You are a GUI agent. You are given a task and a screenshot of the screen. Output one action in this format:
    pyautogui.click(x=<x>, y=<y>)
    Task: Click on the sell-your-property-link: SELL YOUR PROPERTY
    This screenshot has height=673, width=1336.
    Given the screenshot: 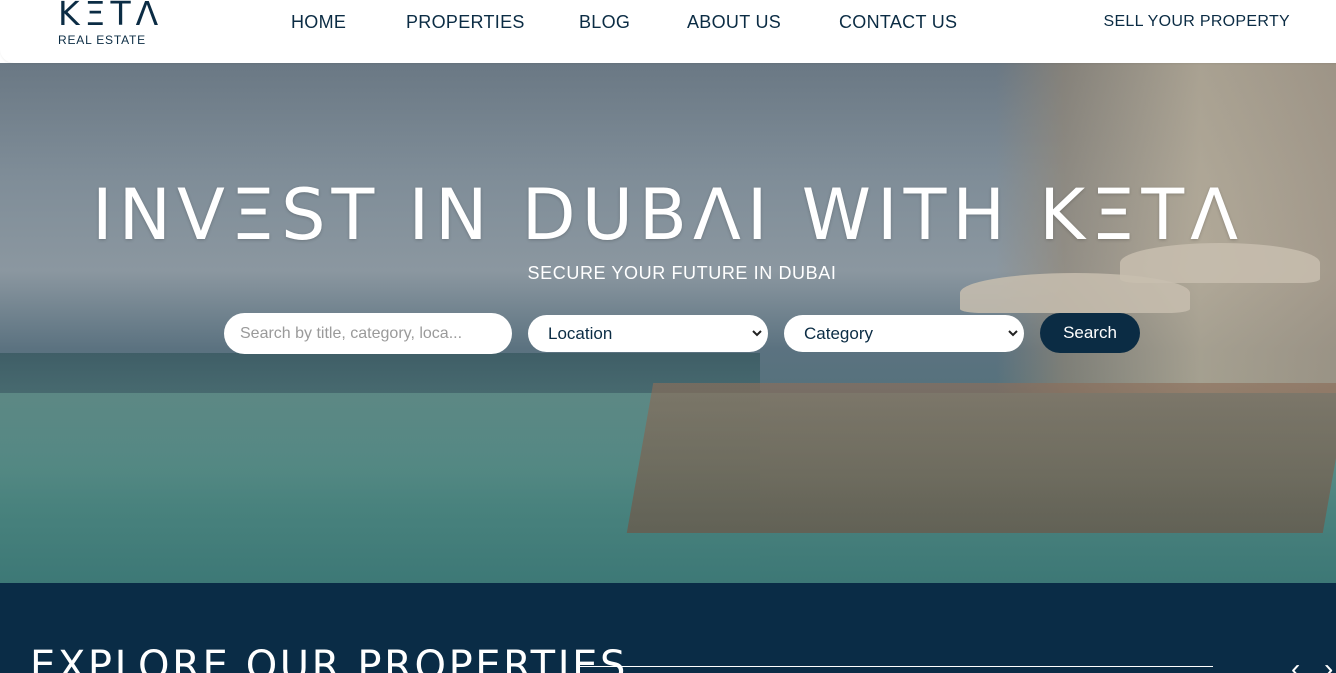 What is the action you would take?
    pyautogui.click(x=1196, y=22)
    